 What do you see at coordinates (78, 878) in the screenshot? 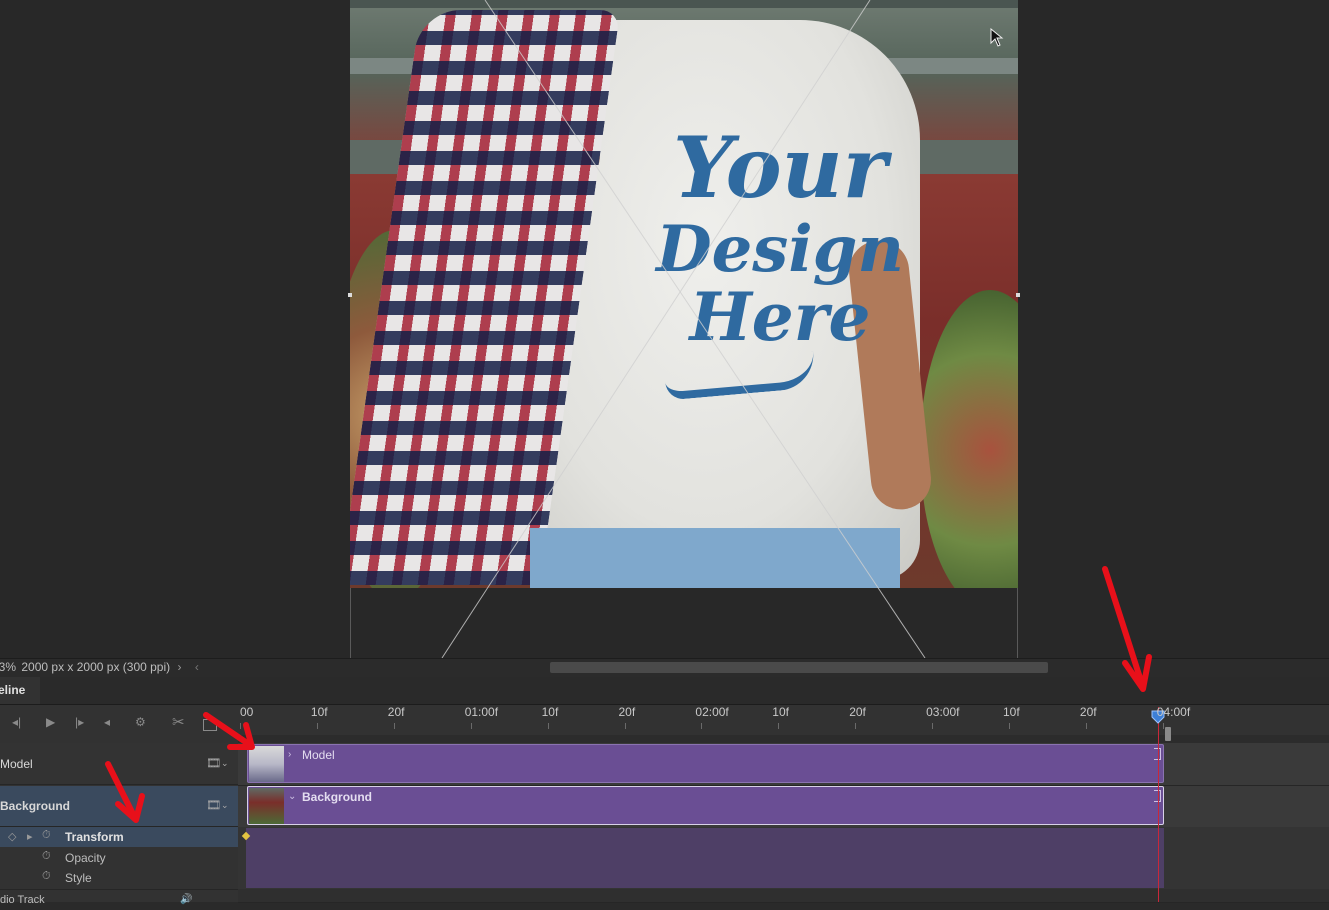
I see `property-label-style: Style` at bounding box center [78, 878].